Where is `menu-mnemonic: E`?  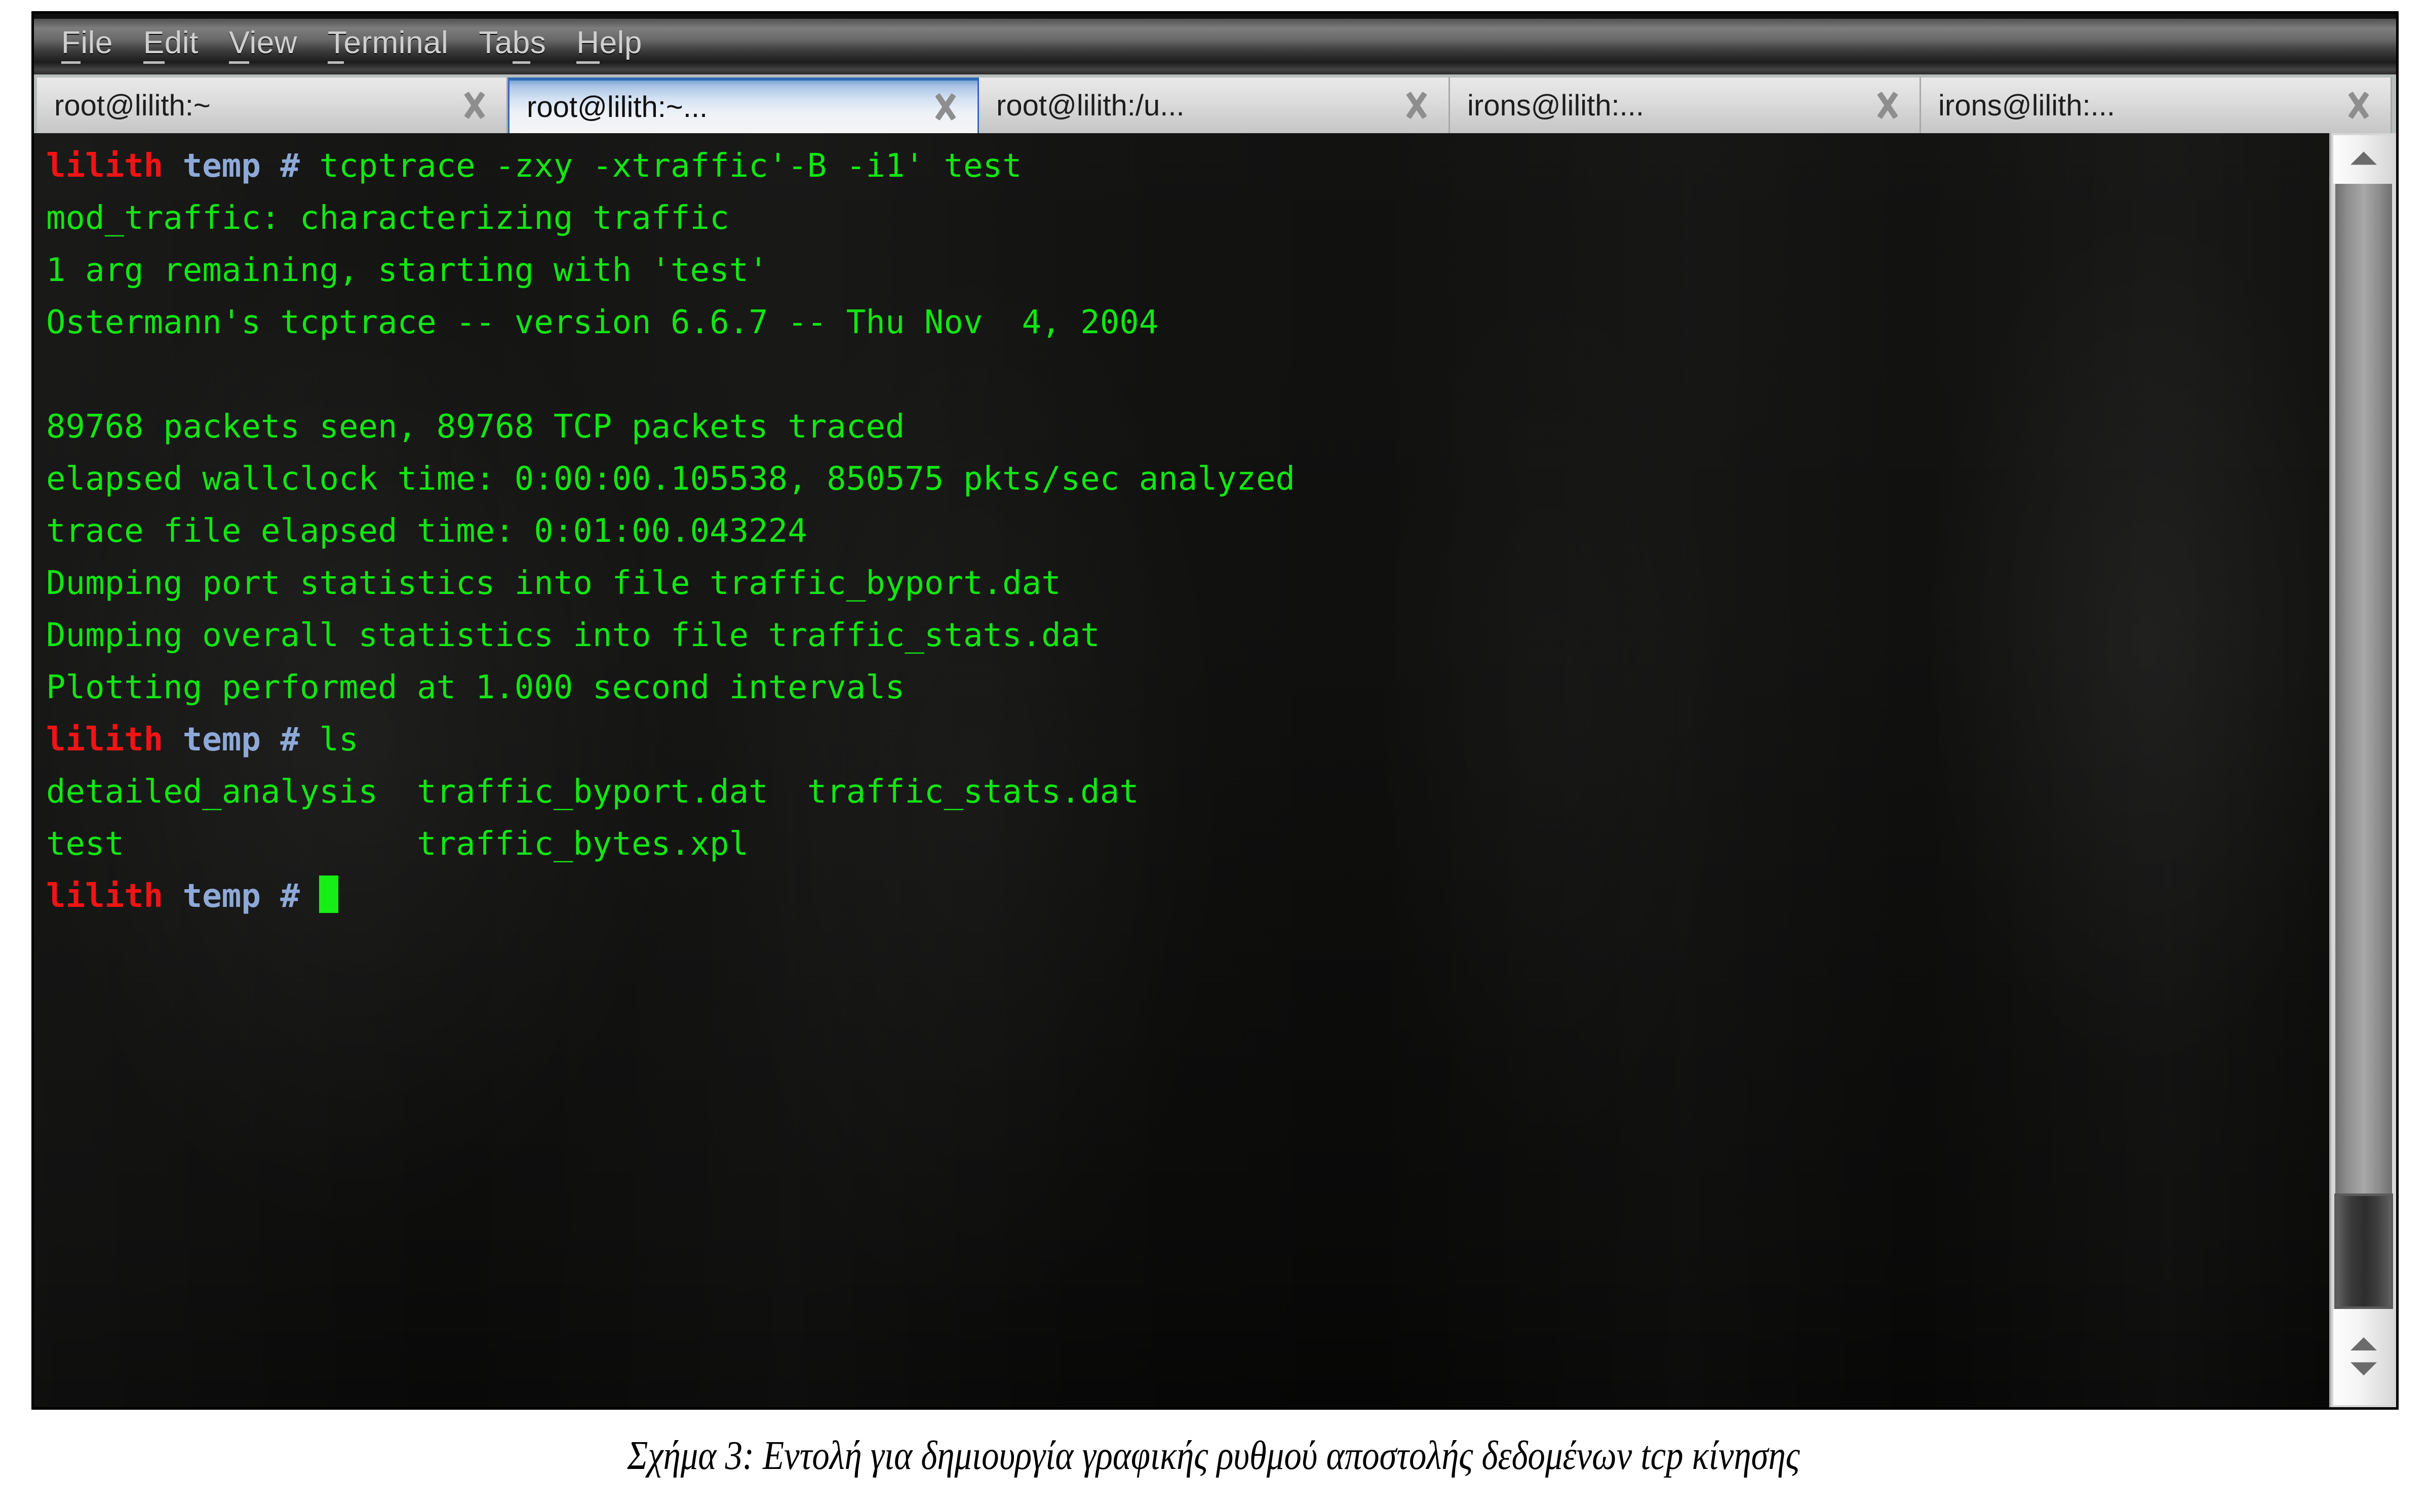
menu-mnemonic: E is located at coordinates (154, 45).